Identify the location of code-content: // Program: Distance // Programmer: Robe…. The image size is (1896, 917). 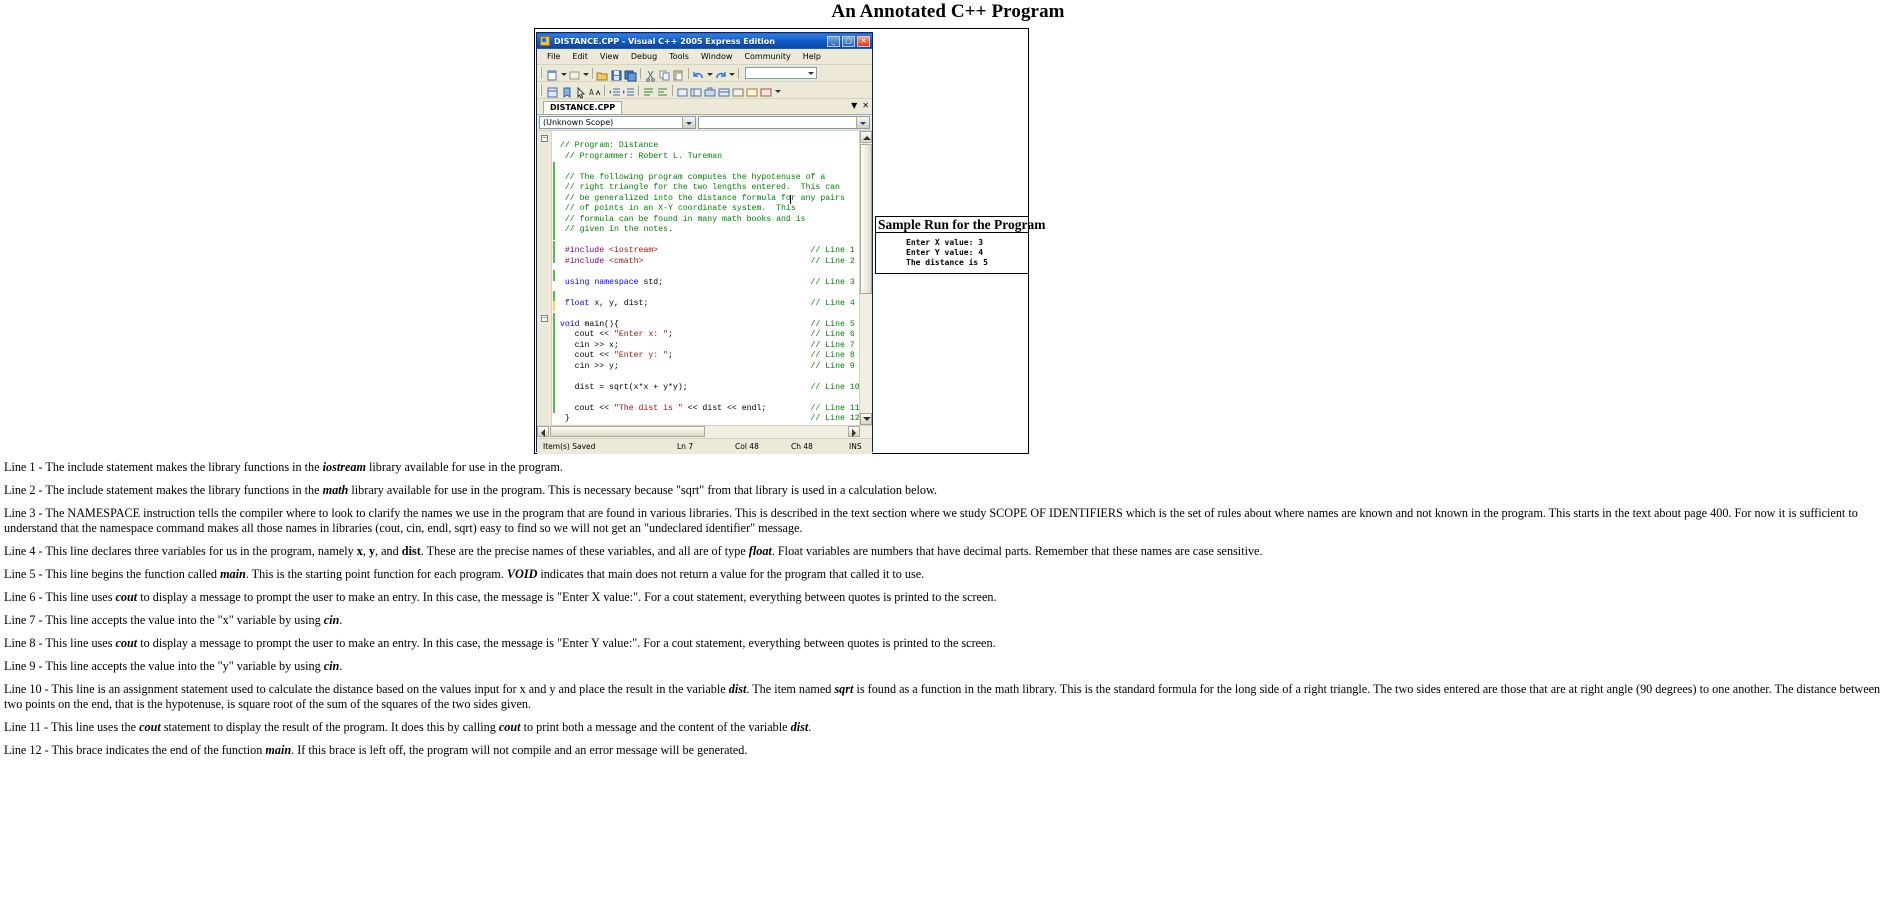
(707, 283).